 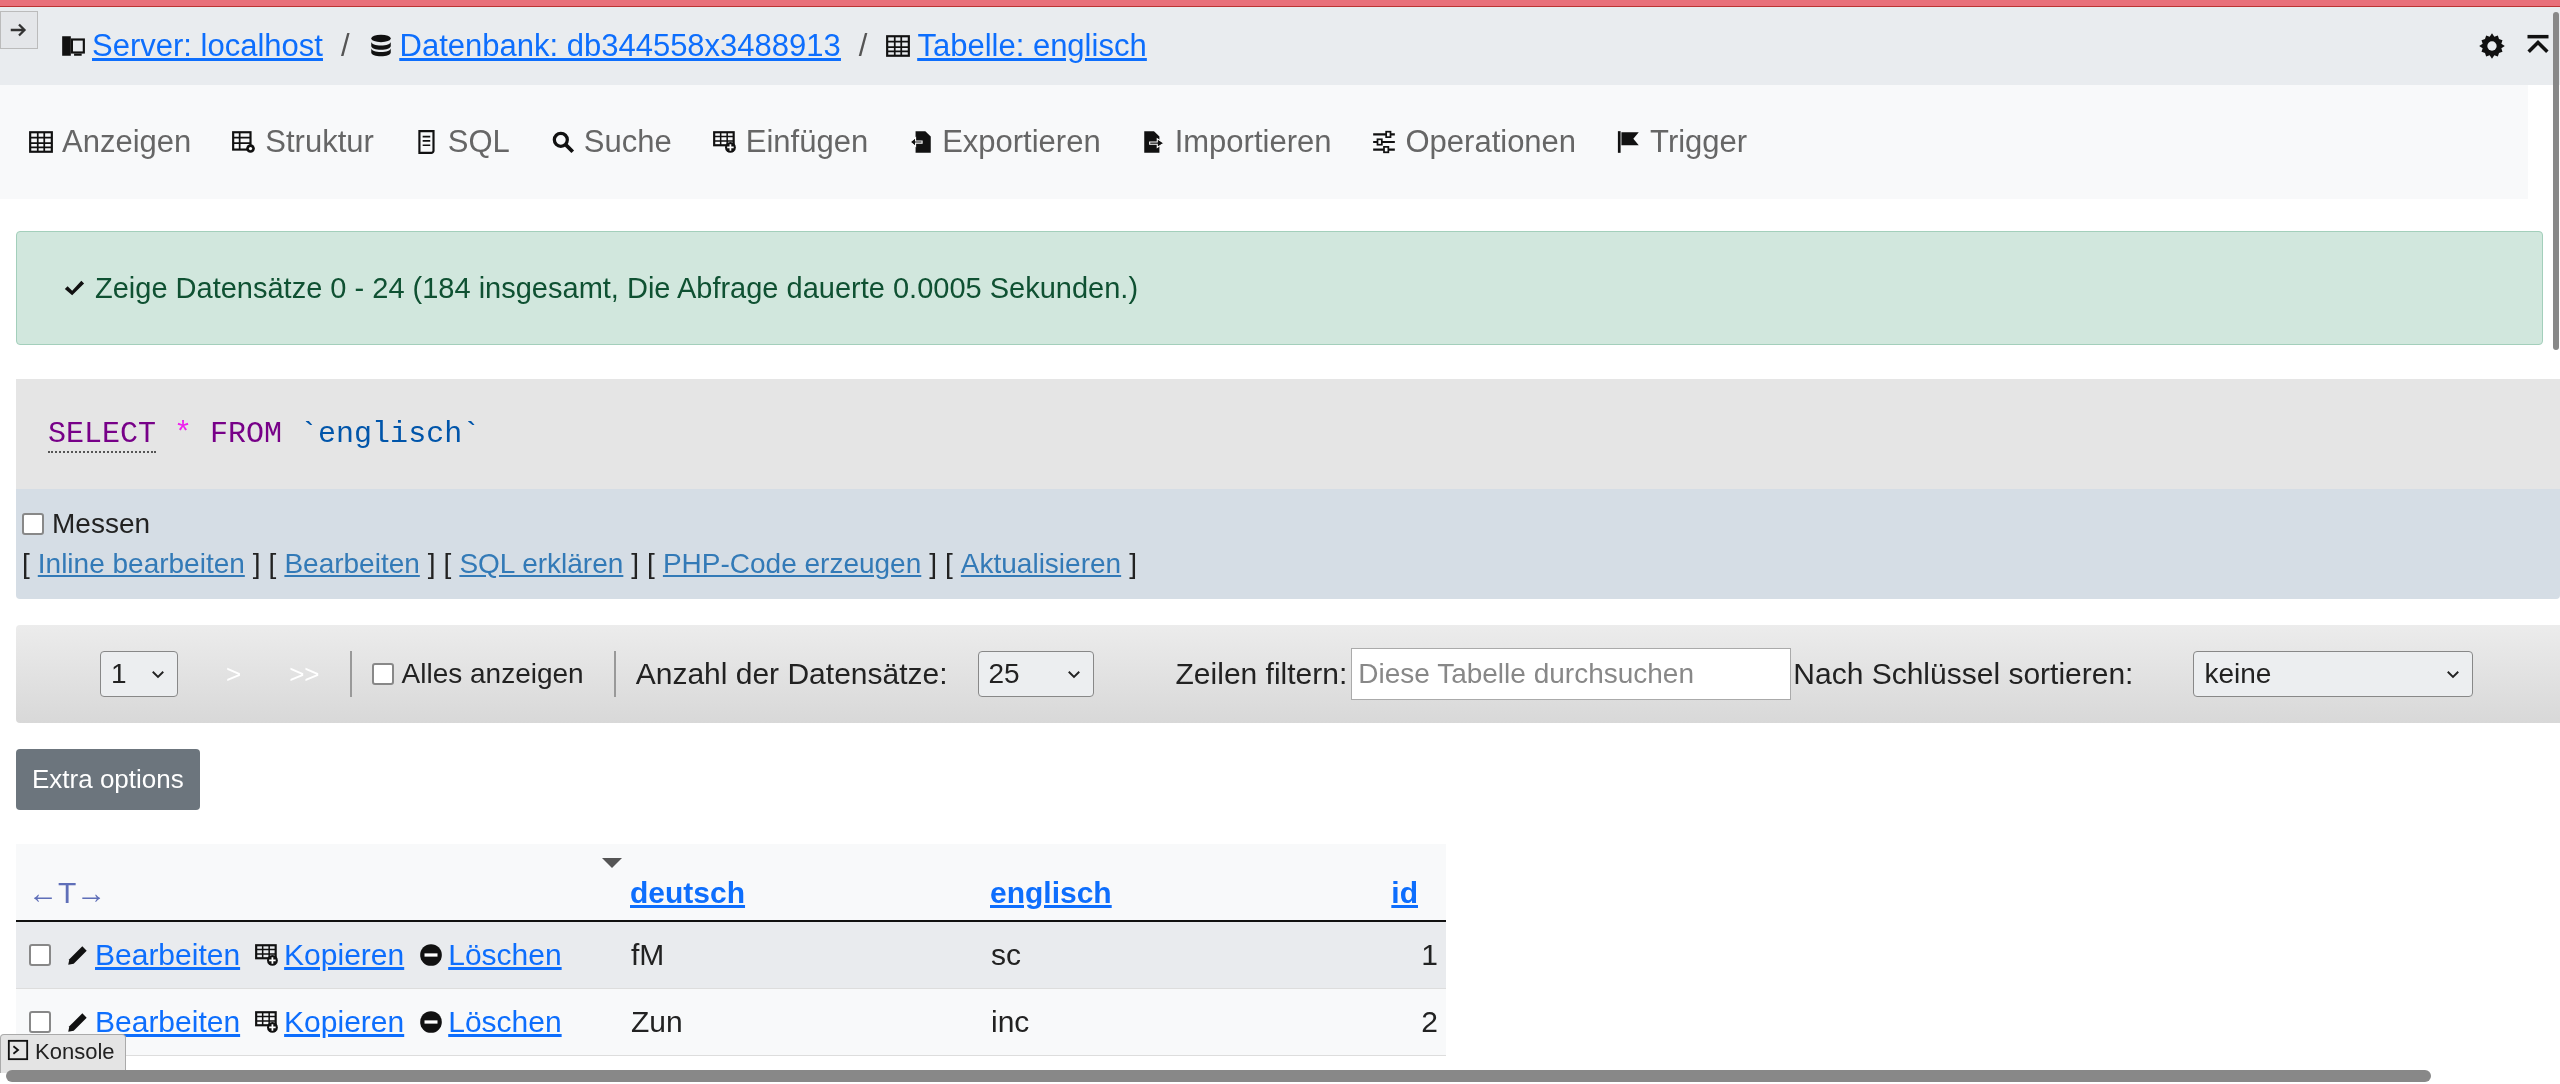 What do you see at coordinates (1429, 1021) in the screenshot?
I see `table-cell: 2` at bounding box center [1429, 1021].